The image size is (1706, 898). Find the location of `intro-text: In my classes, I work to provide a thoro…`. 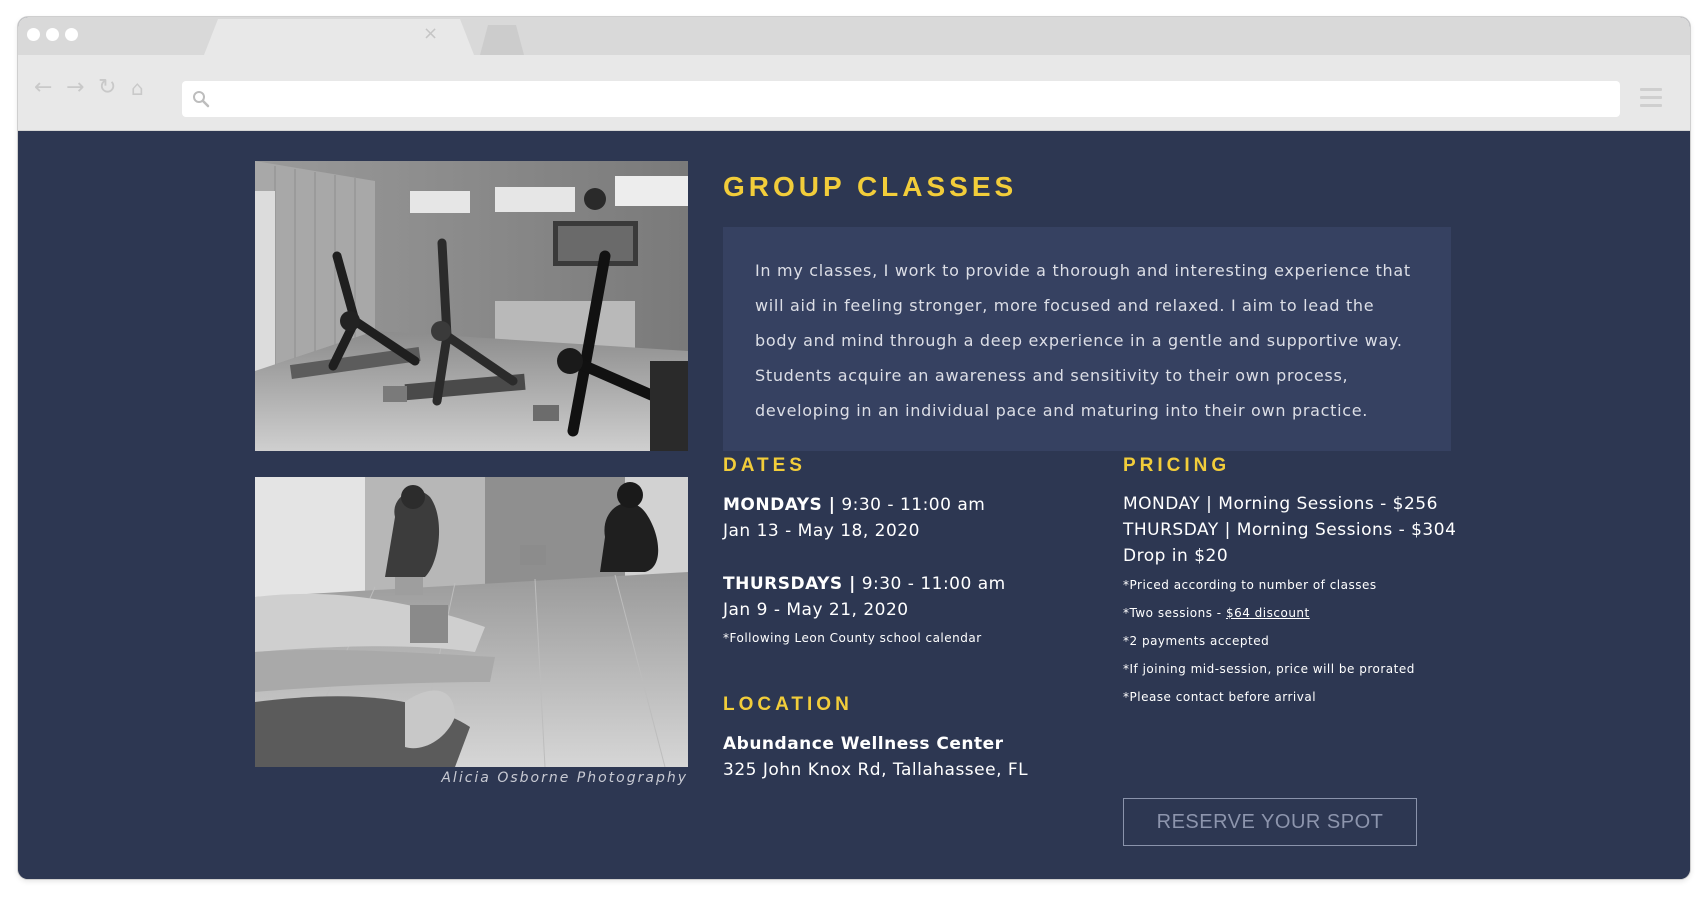

intro-text: In my classes, I work to provide a thoro… is located at coordinates (1083, 340).